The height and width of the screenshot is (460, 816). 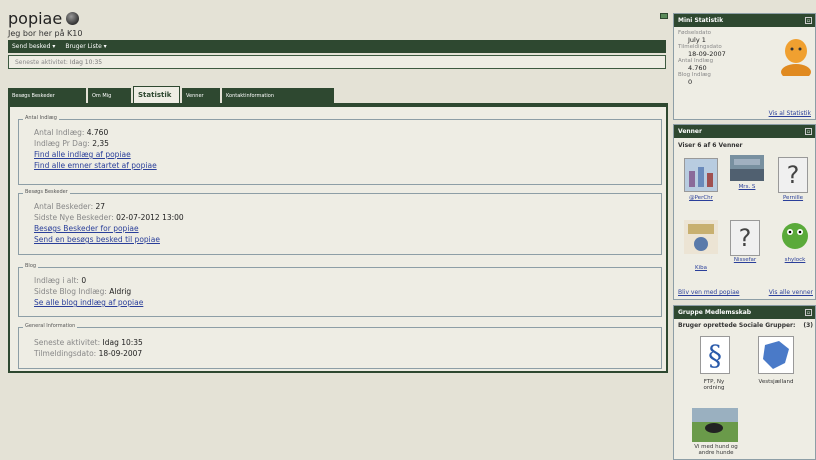 I want to click on visitor-count: 27, so click(x=100, y=206).